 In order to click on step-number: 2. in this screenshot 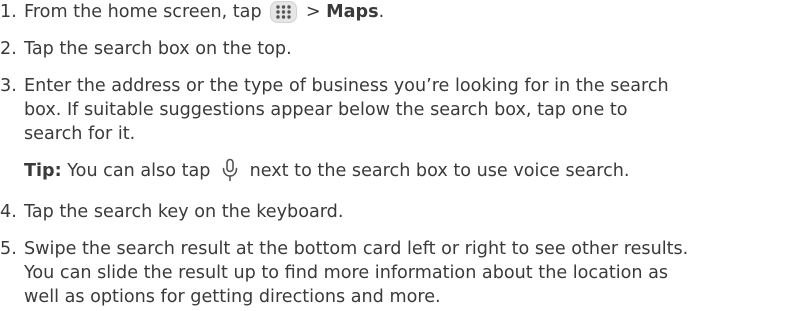, I will do `click(8, 49)`.